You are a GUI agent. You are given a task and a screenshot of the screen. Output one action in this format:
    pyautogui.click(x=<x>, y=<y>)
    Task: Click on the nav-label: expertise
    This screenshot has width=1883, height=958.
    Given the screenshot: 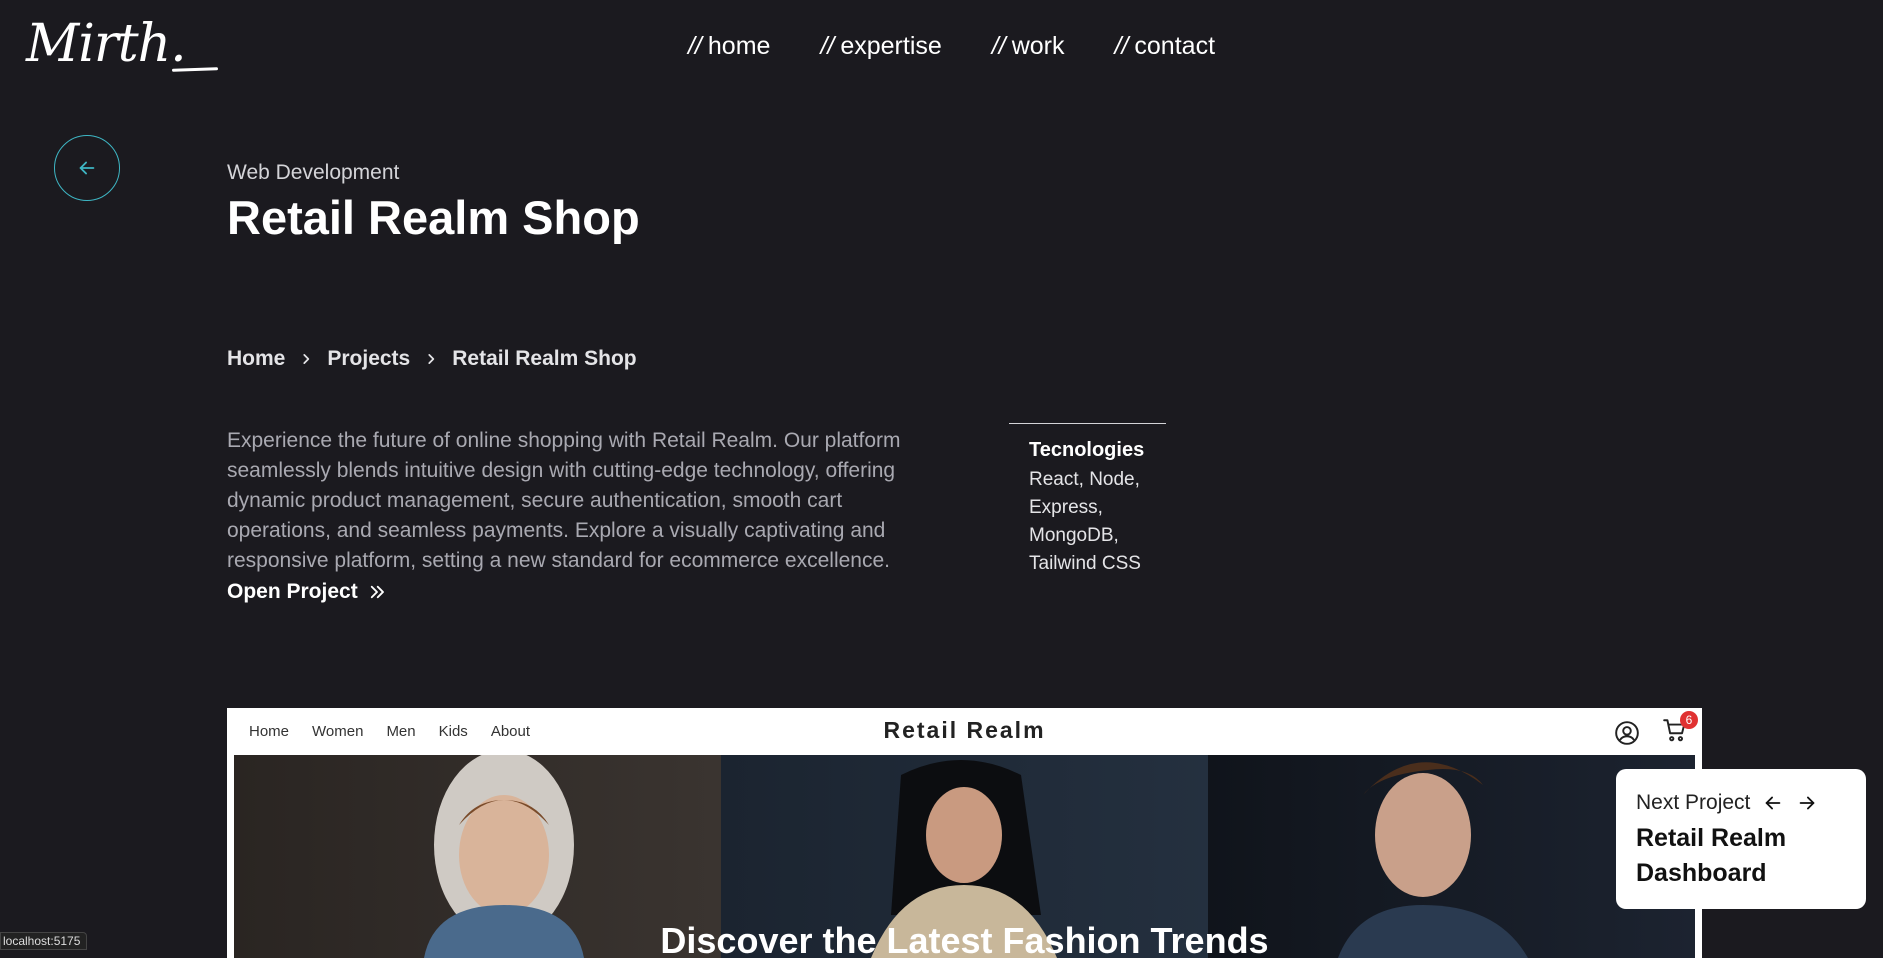 What is the action you would take?
    pyautogui.click(x=891, y=46)
    